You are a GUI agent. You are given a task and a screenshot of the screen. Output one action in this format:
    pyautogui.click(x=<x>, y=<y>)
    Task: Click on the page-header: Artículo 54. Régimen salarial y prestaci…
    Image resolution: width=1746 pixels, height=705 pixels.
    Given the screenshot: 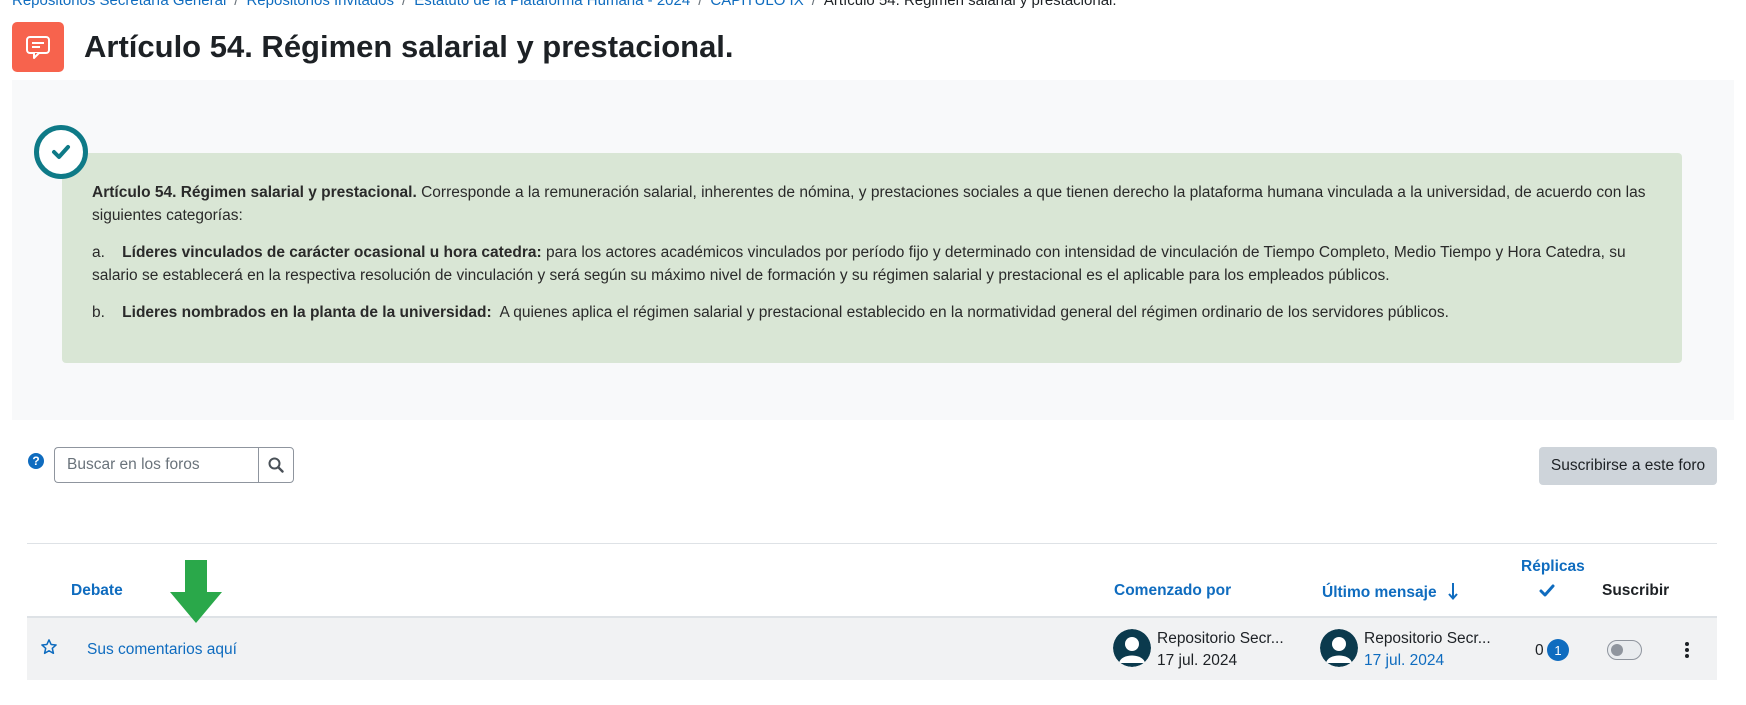 What is the action you would take?
    pyautogui.click(x=373, y=47)
    